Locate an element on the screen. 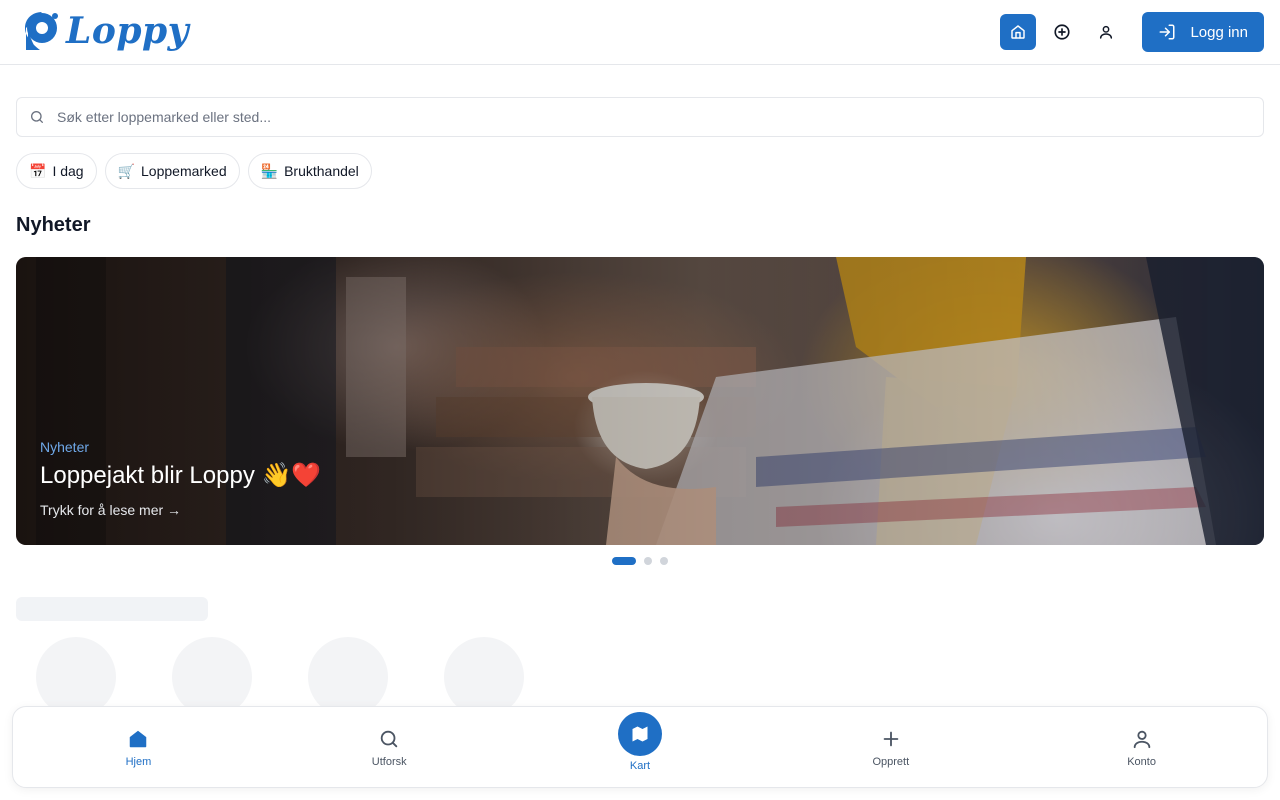 Image resolution: width=1280 pixels, height=800 pixels. header-actions: Logg inn is located at coordinates (1132, 32).